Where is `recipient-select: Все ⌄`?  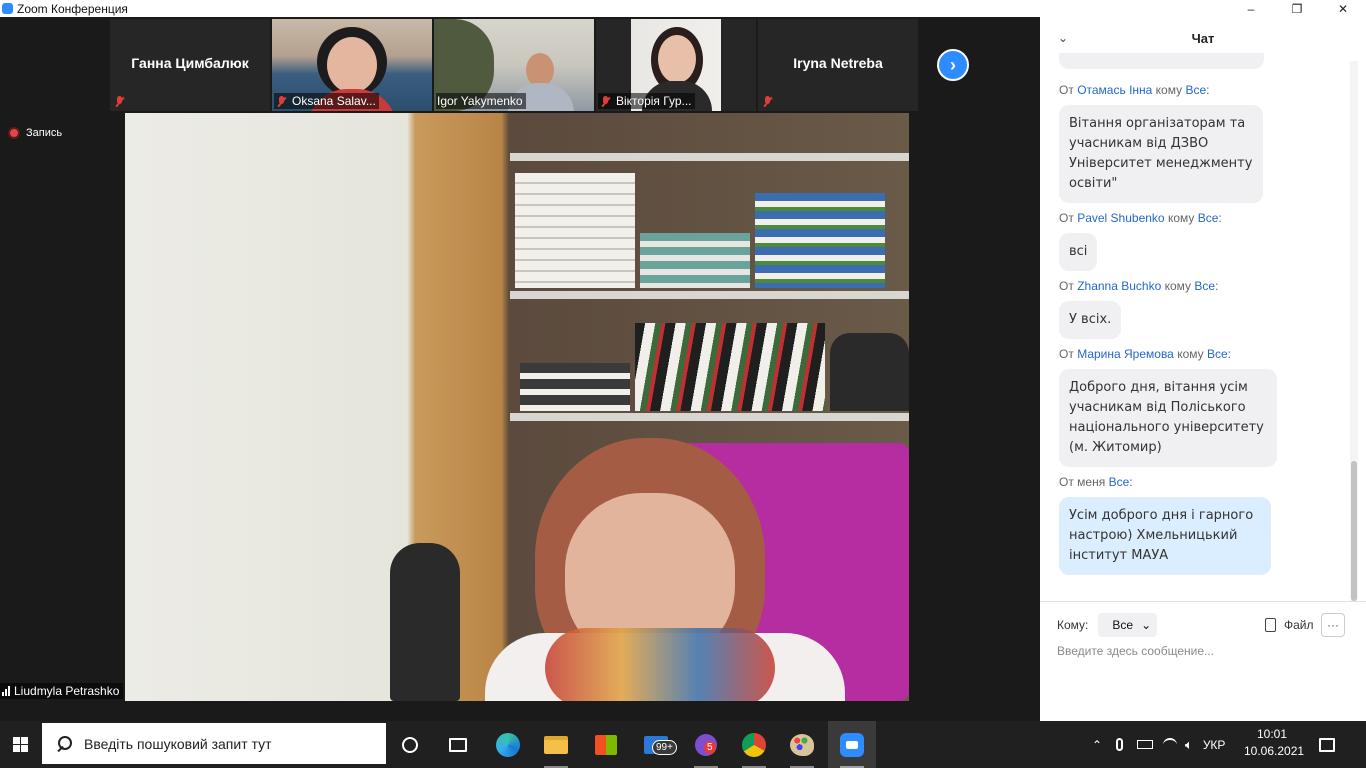
recipient-select: Все ⌄ is located at coordinates (1128, 625).